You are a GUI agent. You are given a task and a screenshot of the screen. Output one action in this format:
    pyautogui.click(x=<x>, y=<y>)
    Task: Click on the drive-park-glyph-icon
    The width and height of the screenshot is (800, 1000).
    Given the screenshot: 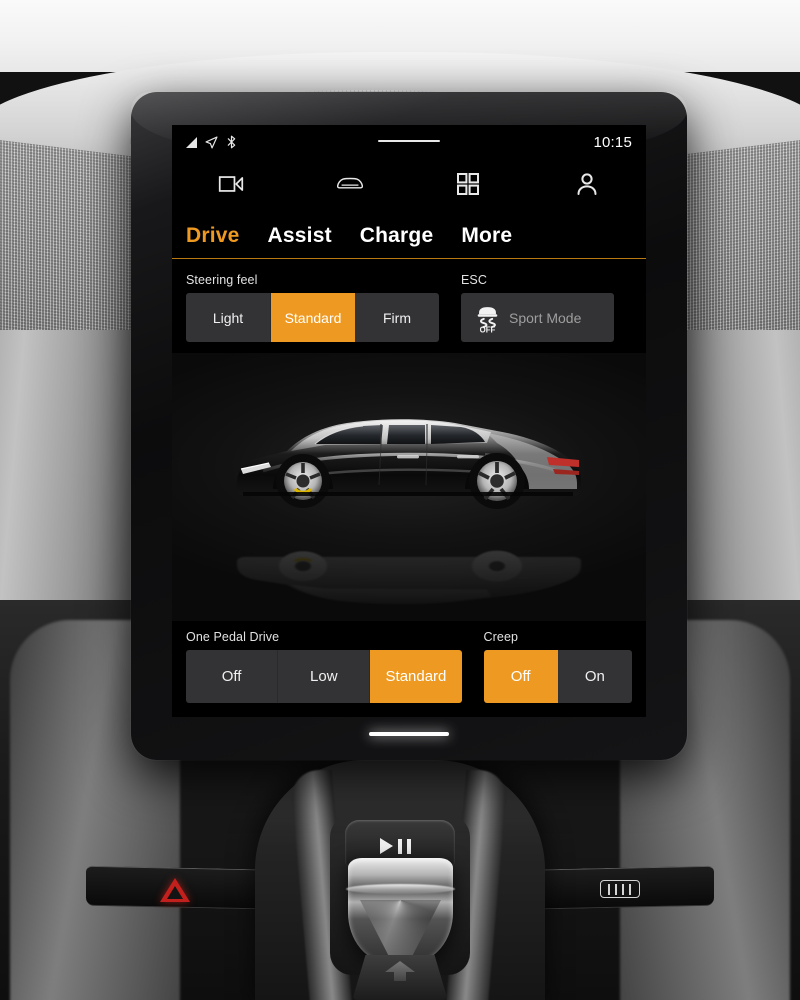 What is the action you would take?
    pyautogui.click(x=403, y=846)
    